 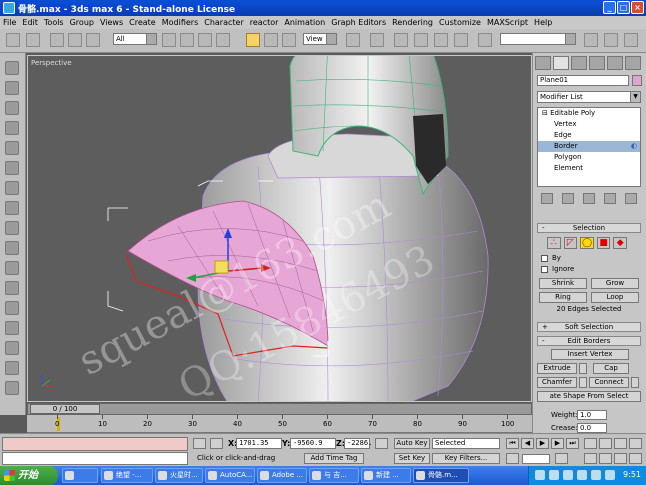 I want to click on utilities-tab-icon, so click(x=633, y=63).